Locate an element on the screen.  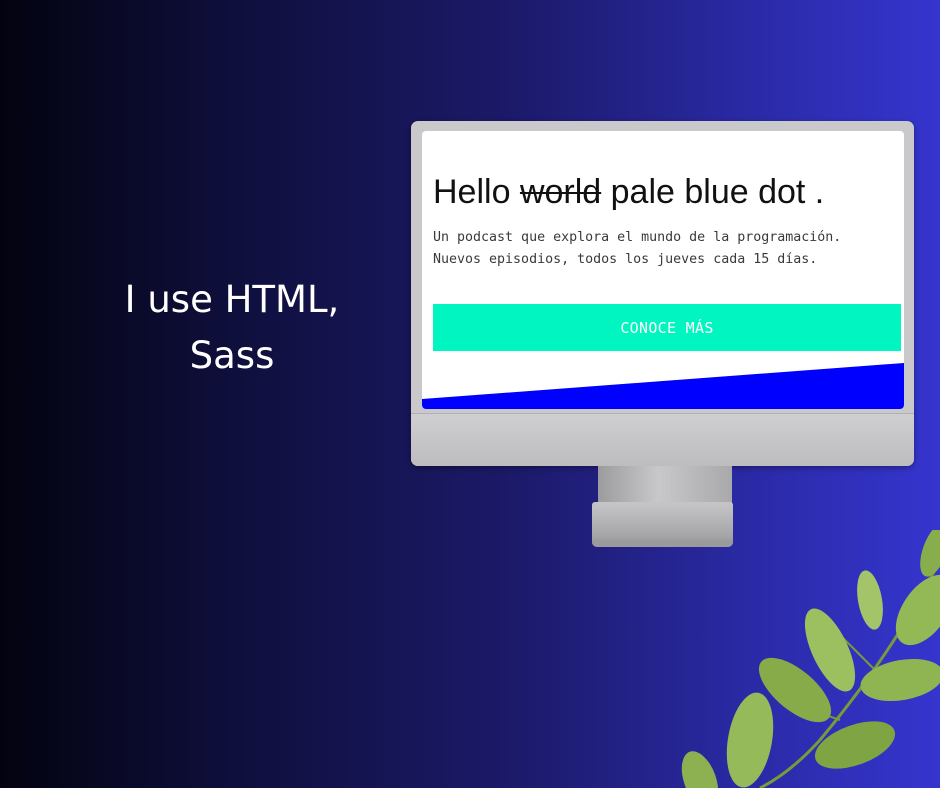
monitor-chin is located at coordinates (662, 439).